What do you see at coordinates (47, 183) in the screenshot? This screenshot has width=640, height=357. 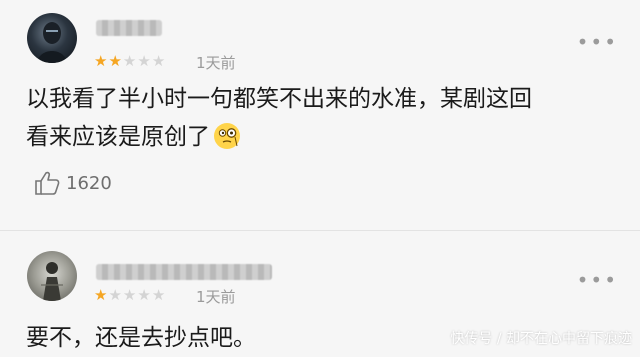 I see `thumbs-up-icon` at bounding box center [47, 183].